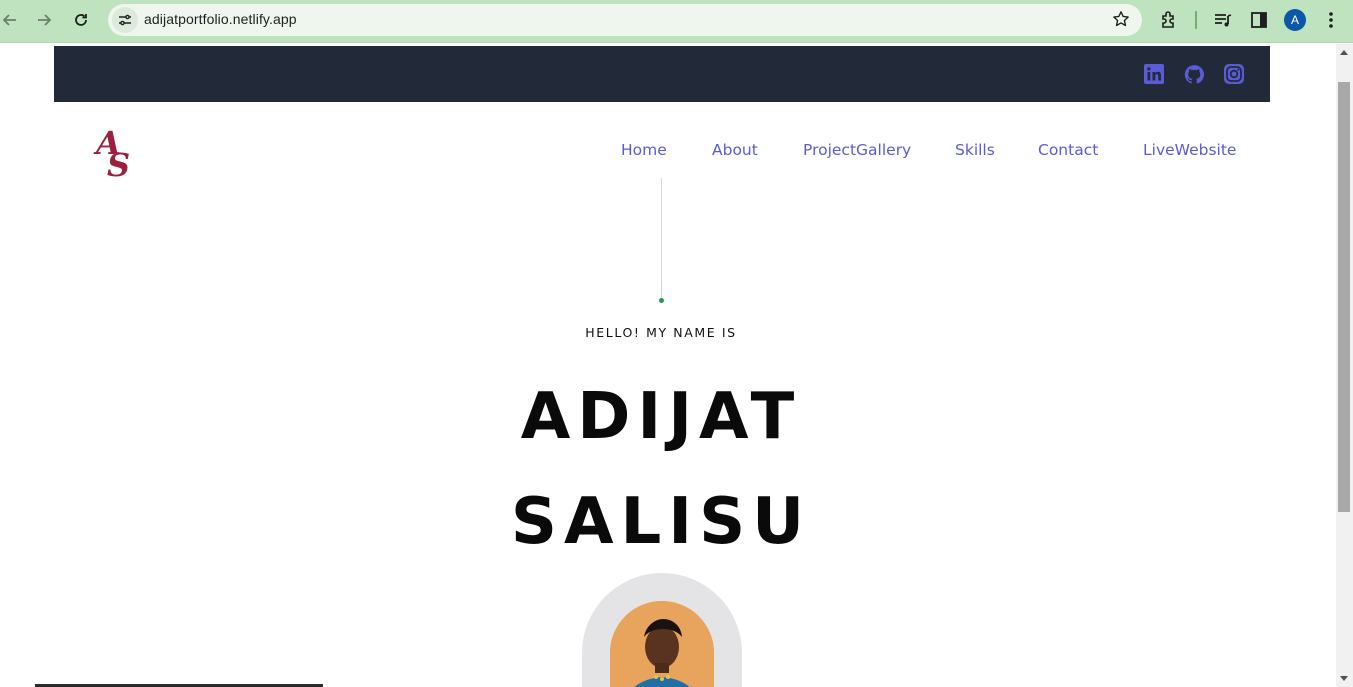 The height and width of the screenshot is (687, 1353). I want to click on back-button, so click(12, 20).